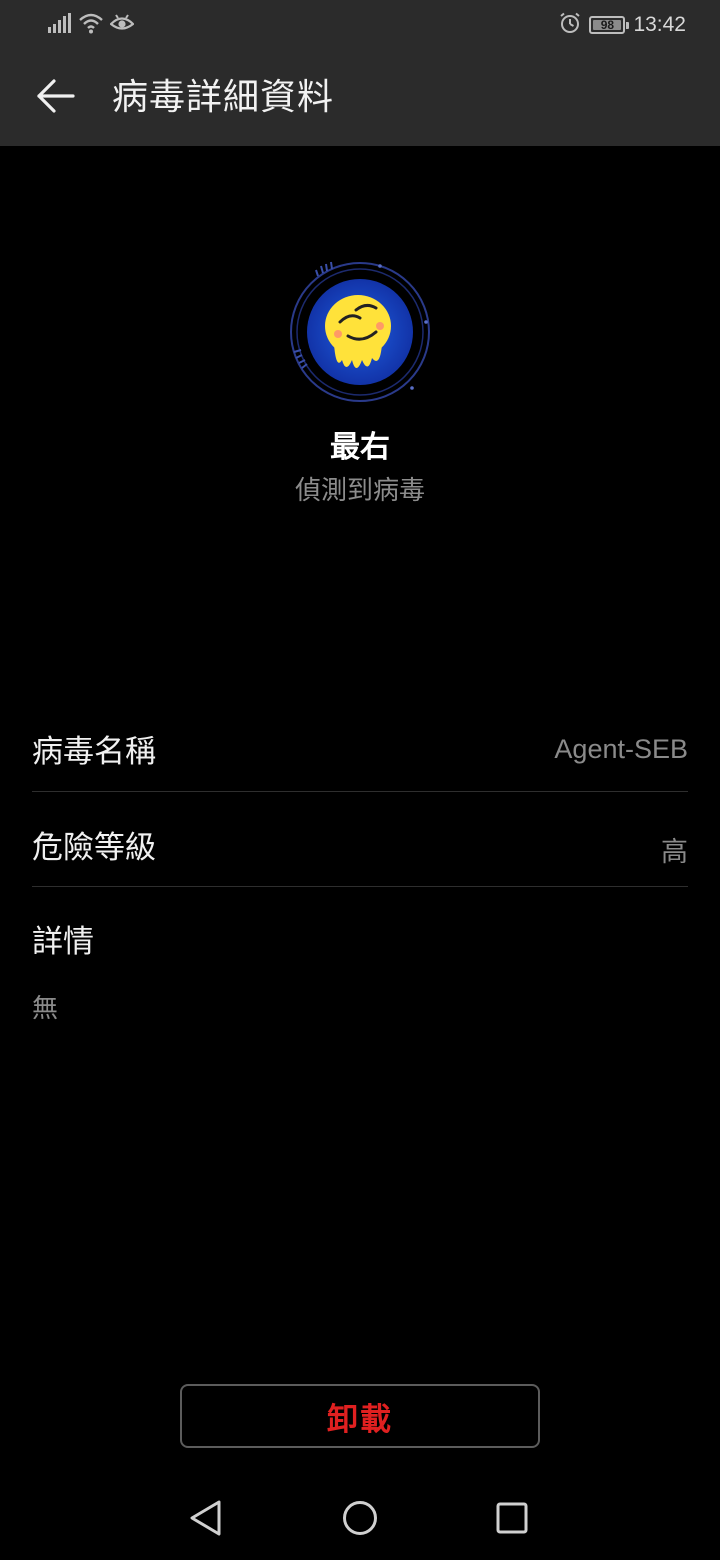  Describe the element at coordinates (659, 24) in the screenshot. I see `clock: 13:42` at that location.